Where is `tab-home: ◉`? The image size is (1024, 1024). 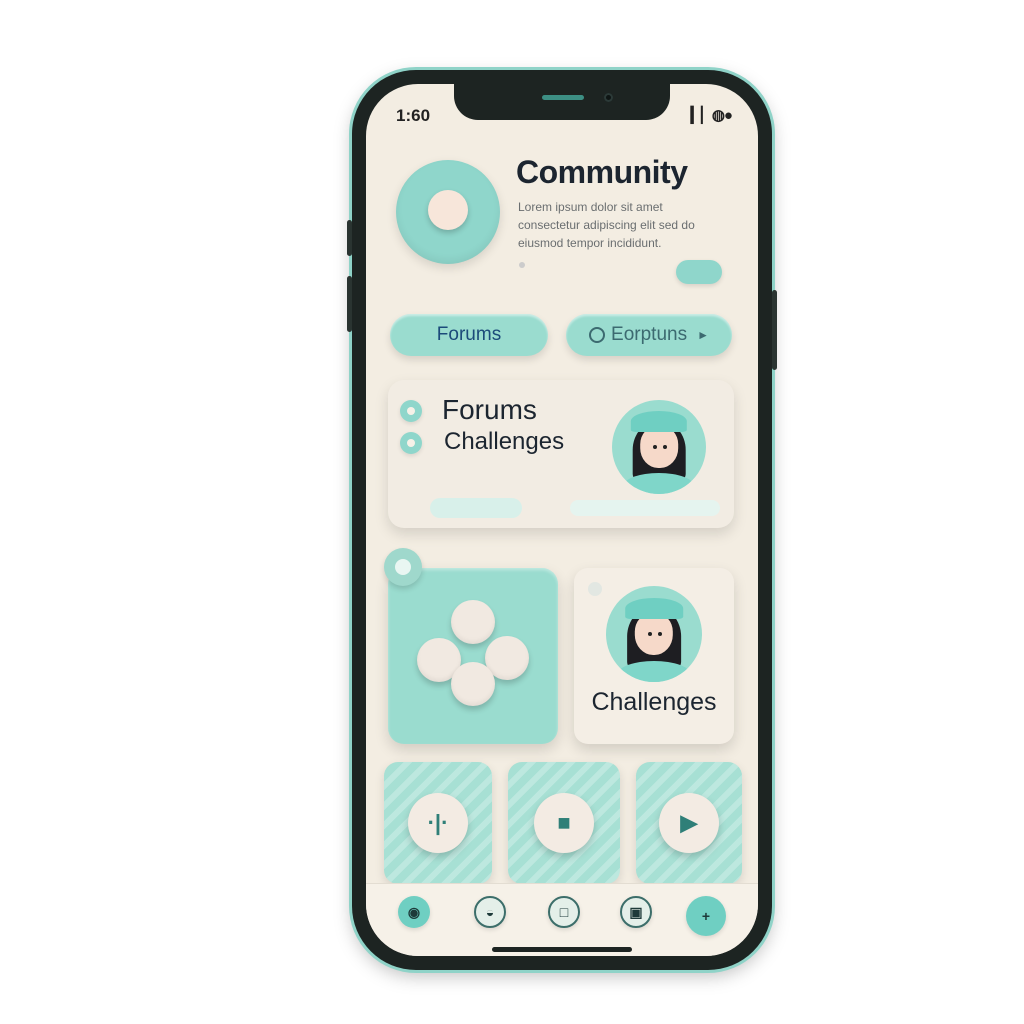 tab-home: ◉ is located at coordinates (414, 914).